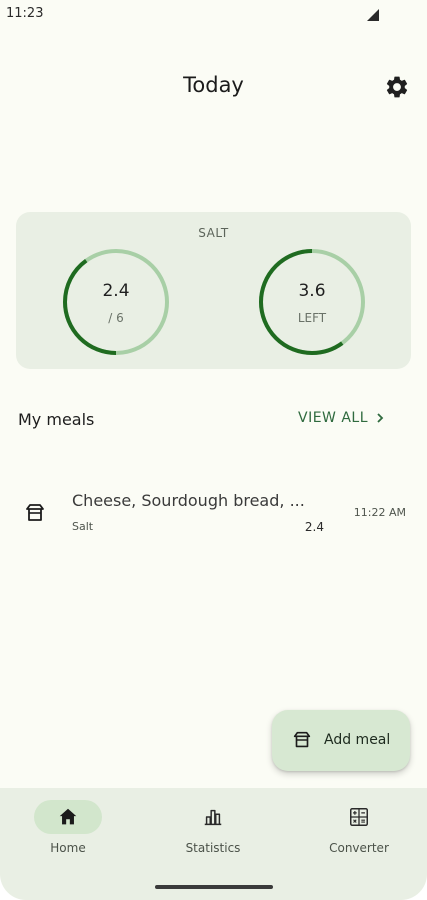  What do you see at coordinates (213, 15) in the screenshot?
I see `status-bar: 11:23` at bounding box center [213, 15].